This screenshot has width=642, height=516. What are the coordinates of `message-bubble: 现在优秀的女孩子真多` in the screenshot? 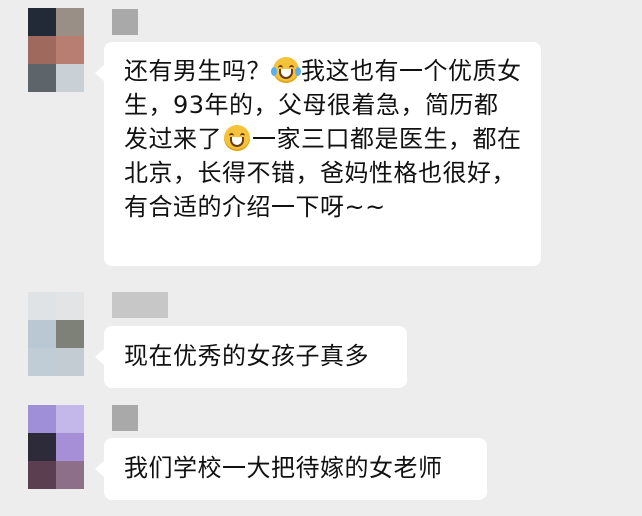 It's located at (251, 357).